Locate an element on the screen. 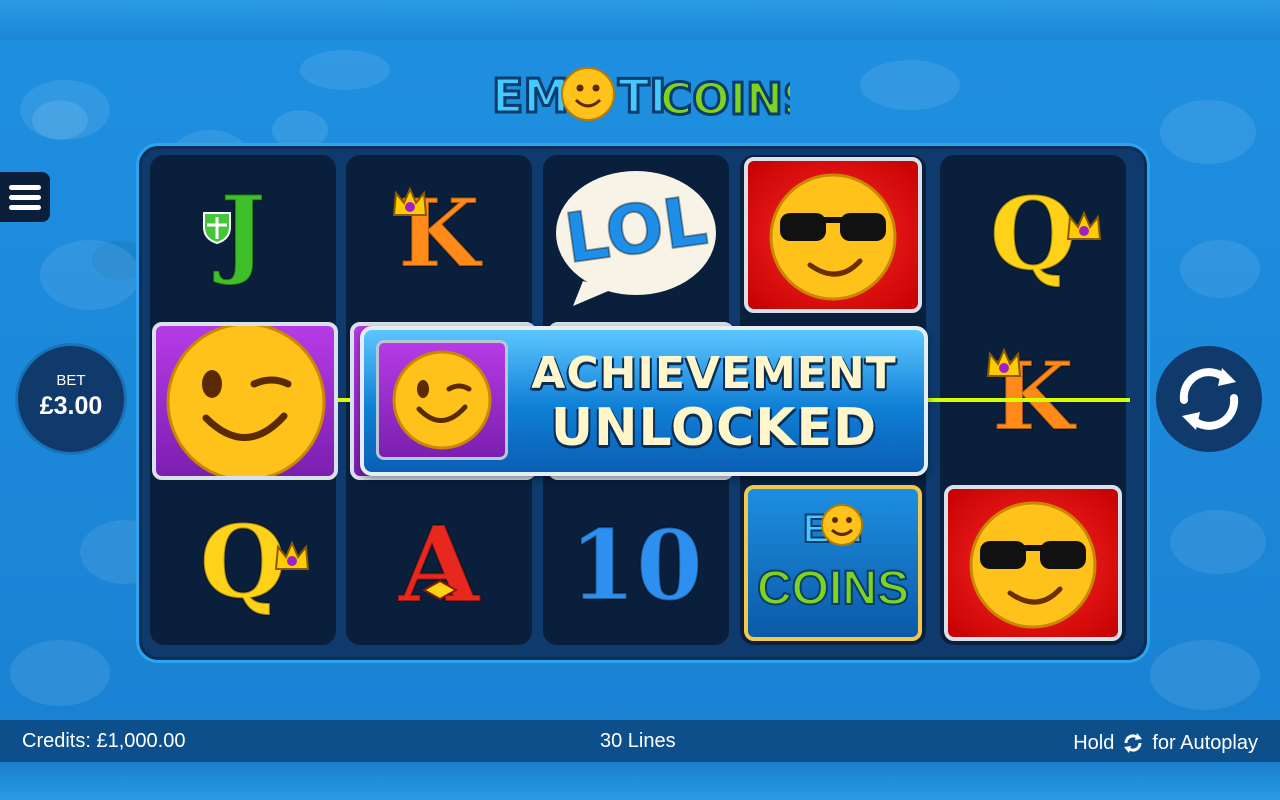 The width and height of the screenshot is (1280, 800). achievement-banner: ACHIEVEMENT UNLOCKED is located at coordinates (644, 401).